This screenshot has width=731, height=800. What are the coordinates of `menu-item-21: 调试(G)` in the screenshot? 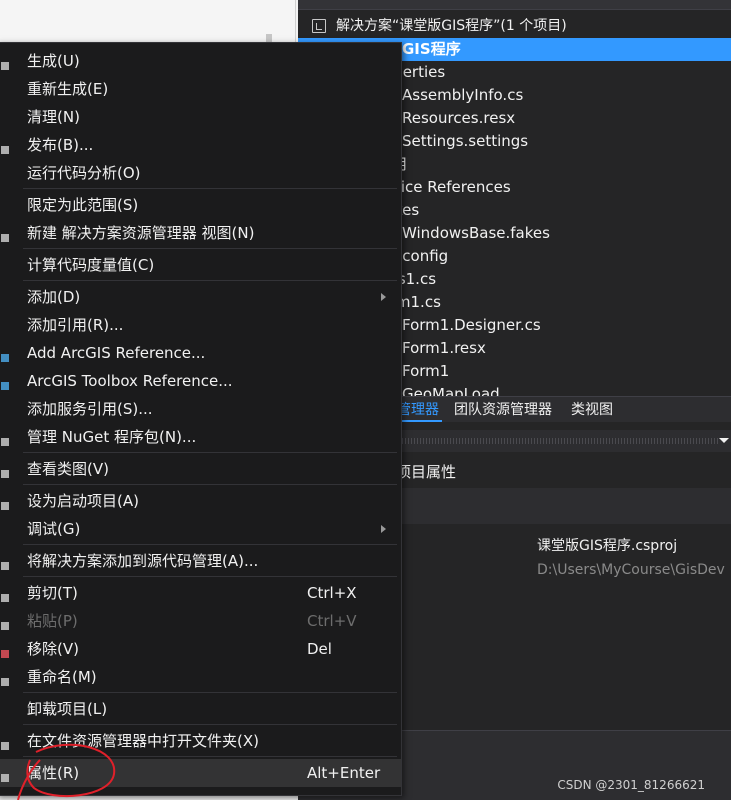 It's located at (200, 529).